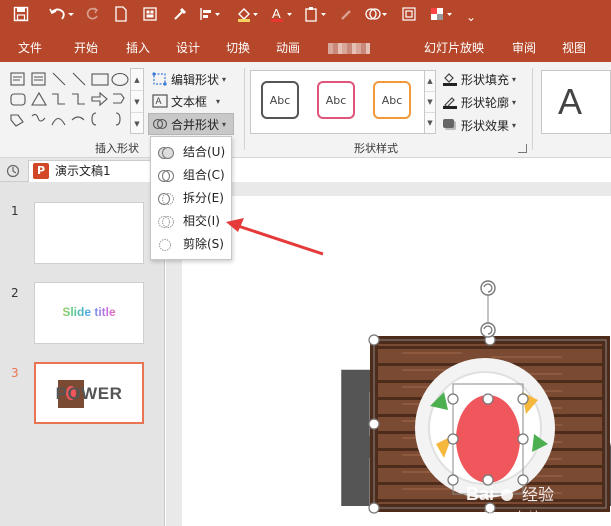 This screenshot has height=526, width=611. Describe the element at coordinates (61, 17) in the screenshot. I see `undo-icon` at that location.